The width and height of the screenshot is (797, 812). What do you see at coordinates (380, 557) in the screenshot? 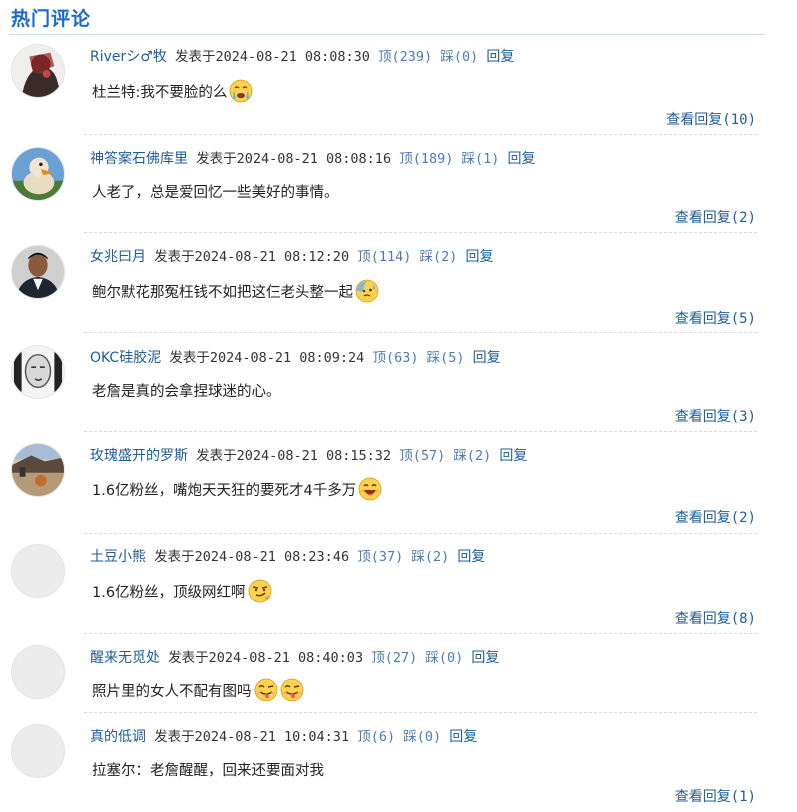
I see `upvote-button: 顶(37)` at bounding box center [380, 557].